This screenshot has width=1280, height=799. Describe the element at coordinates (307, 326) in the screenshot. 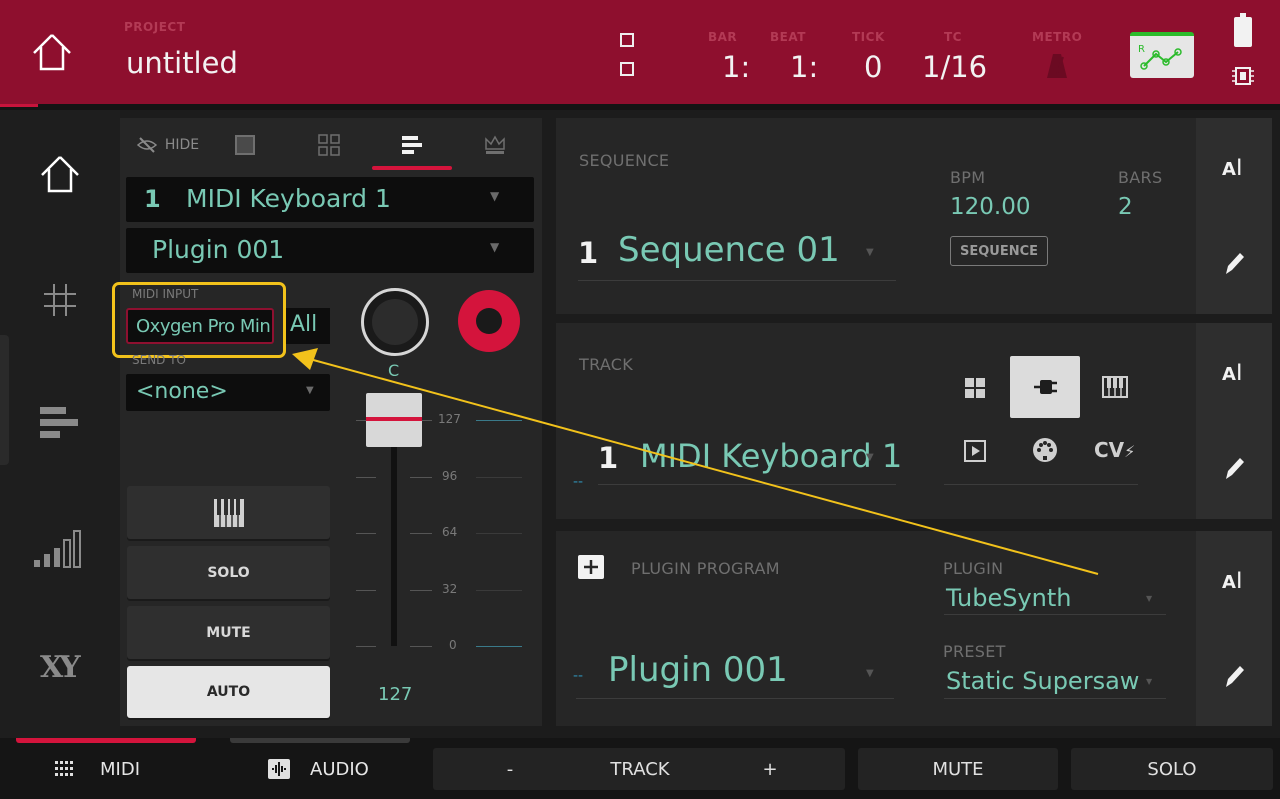

I see `midi-channel-select: All` at that location.